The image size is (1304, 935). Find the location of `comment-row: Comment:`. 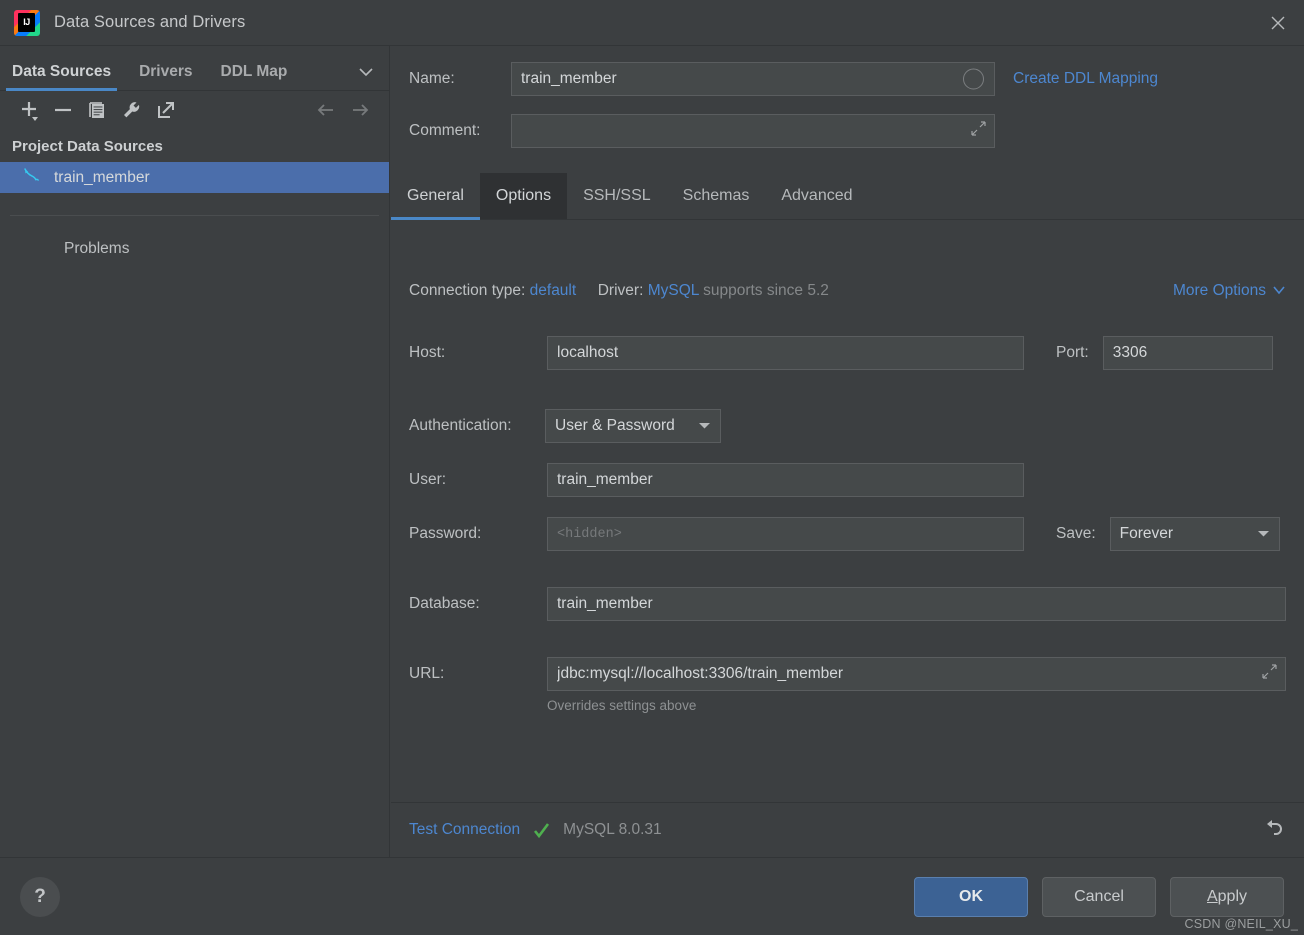

comment-row: Comment: is located at coordinates (702, 131).